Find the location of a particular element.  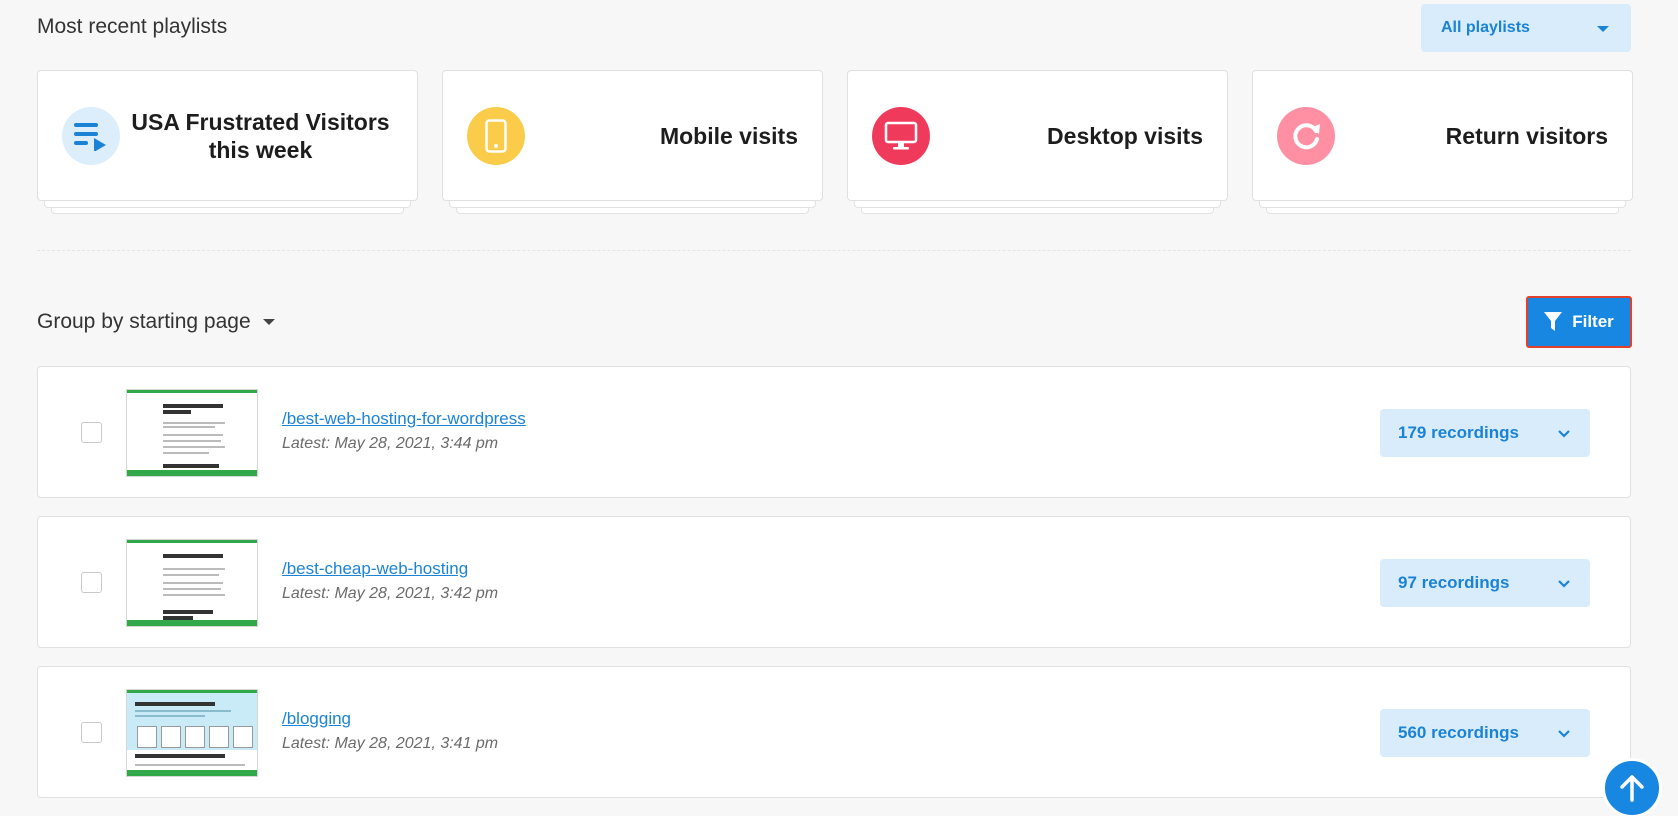

group-by-dropdown: Group by starting page is located at coordinates (156, 322).